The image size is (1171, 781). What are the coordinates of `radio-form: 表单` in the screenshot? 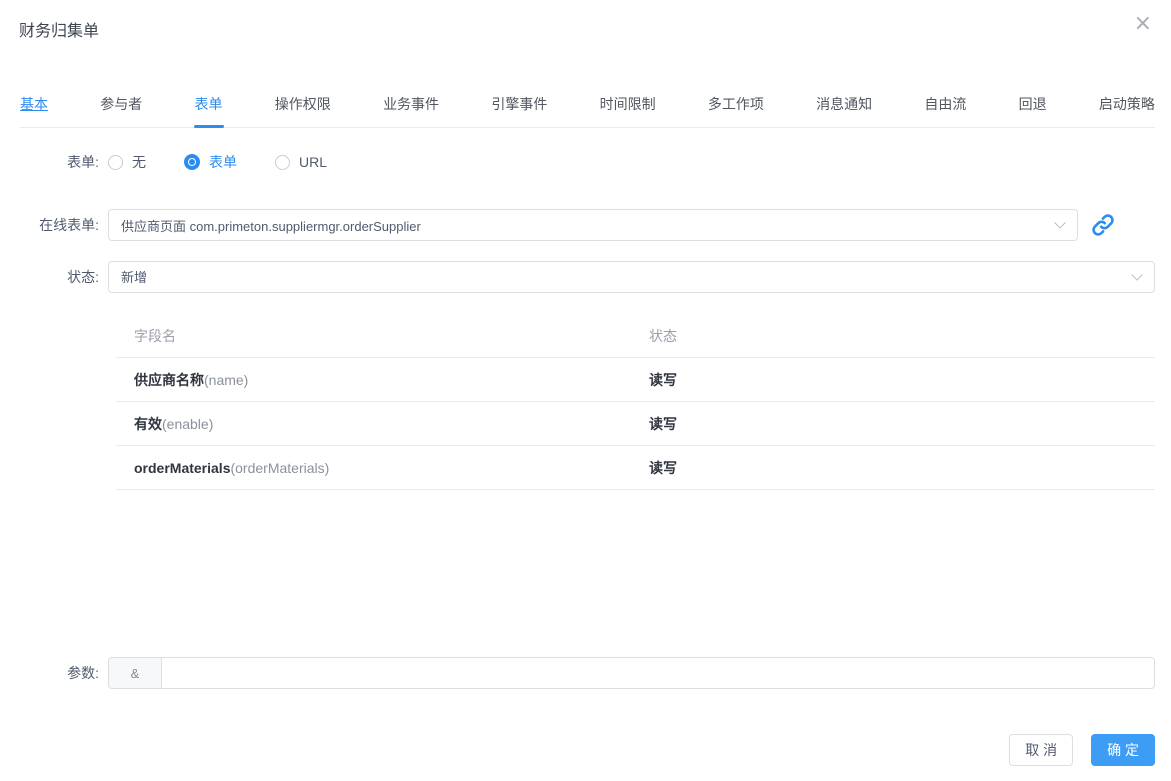 It's located at (210, 162).